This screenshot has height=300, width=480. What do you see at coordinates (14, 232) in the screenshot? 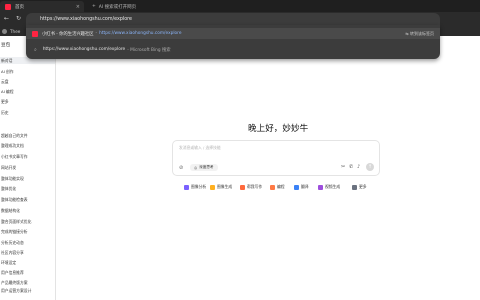
I see `history-item: 完成的链接分析` at bounding box center [14, 232].